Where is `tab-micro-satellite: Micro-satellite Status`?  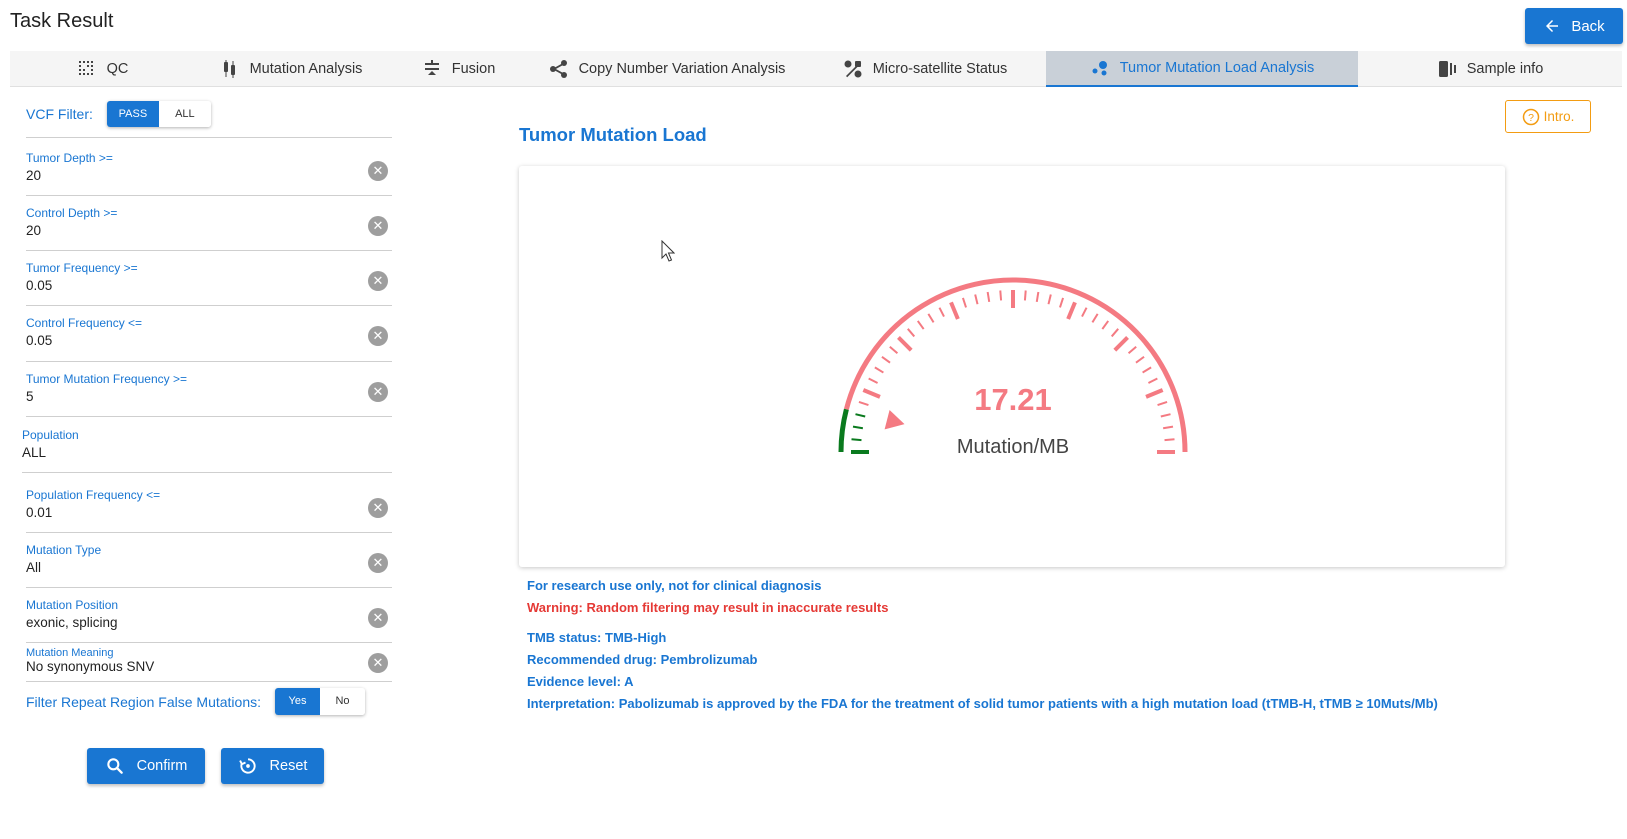 tab-micro-satellite: Micro-satellite Status is located at coordinates (925, 69).